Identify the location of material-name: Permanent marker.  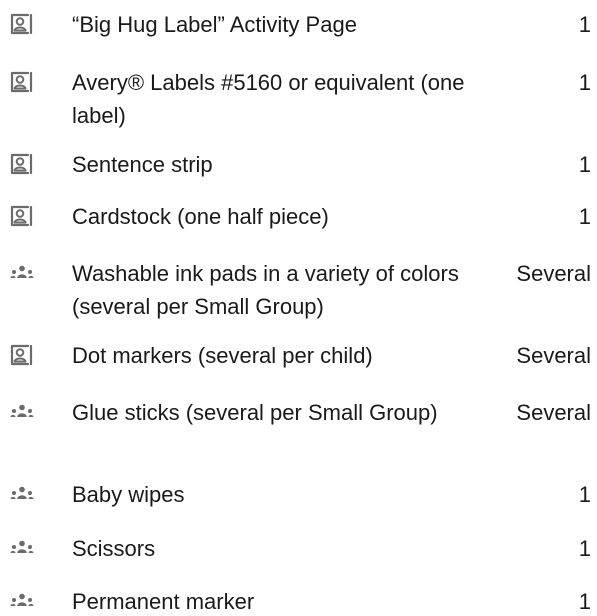
(163, 601).